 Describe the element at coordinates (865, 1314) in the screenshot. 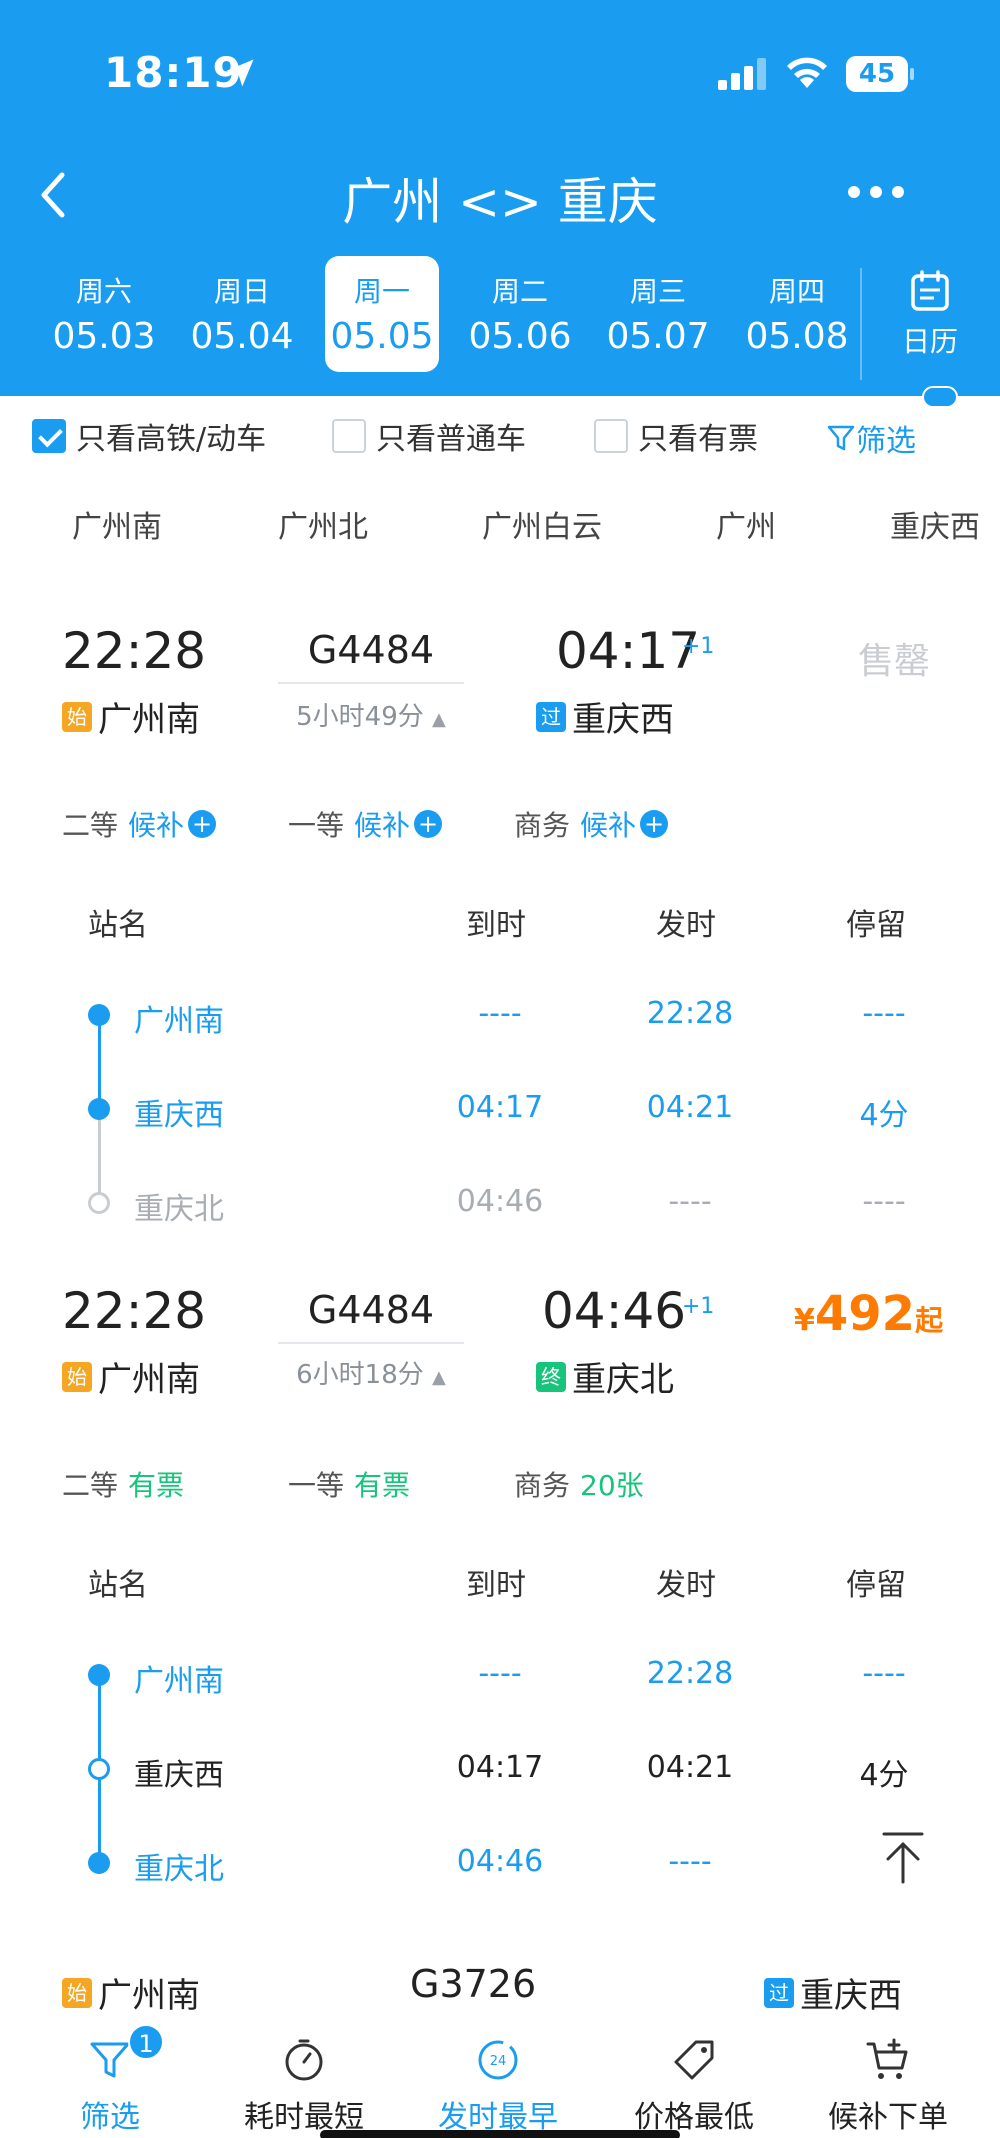

I see `price-amount: 492` at that location.